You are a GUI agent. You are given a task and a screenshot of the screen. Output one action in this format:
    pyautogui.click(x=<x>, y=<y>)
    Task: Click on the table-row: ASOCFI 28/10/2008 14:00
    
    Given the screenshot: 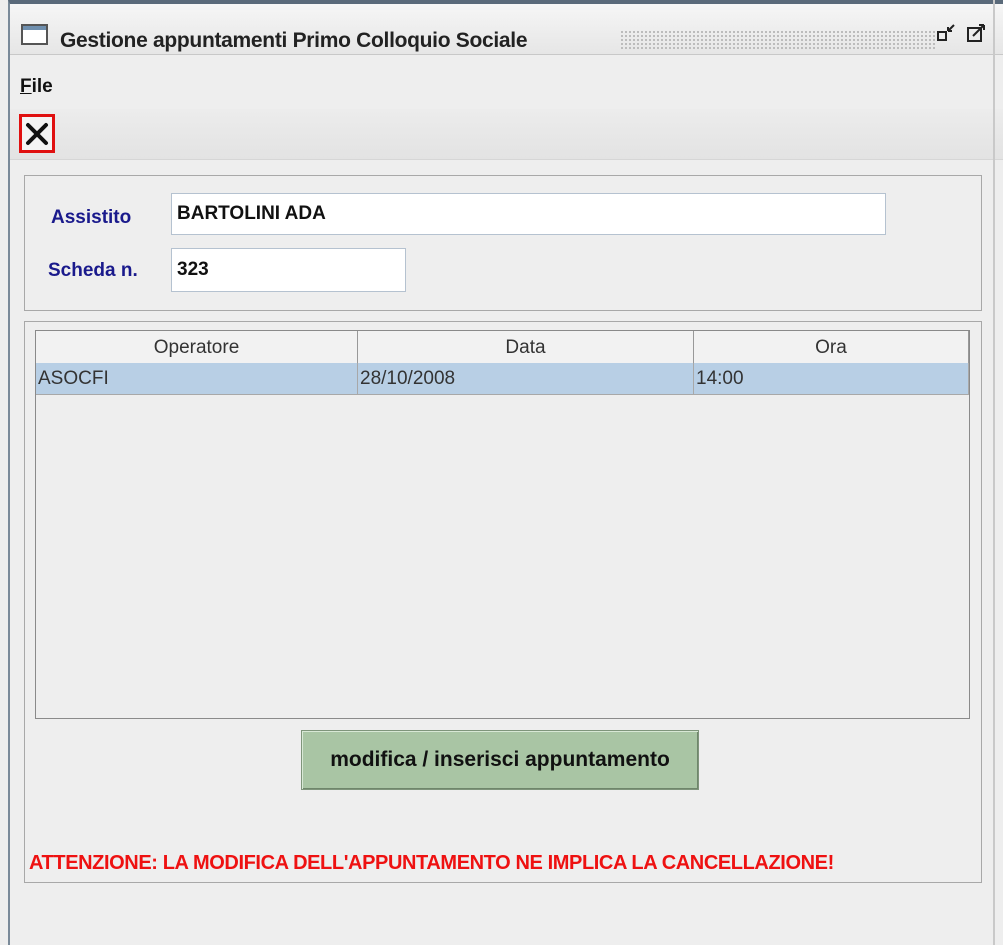 What is the action you would take?
    pyautogui.click(x=502, y=379)
    